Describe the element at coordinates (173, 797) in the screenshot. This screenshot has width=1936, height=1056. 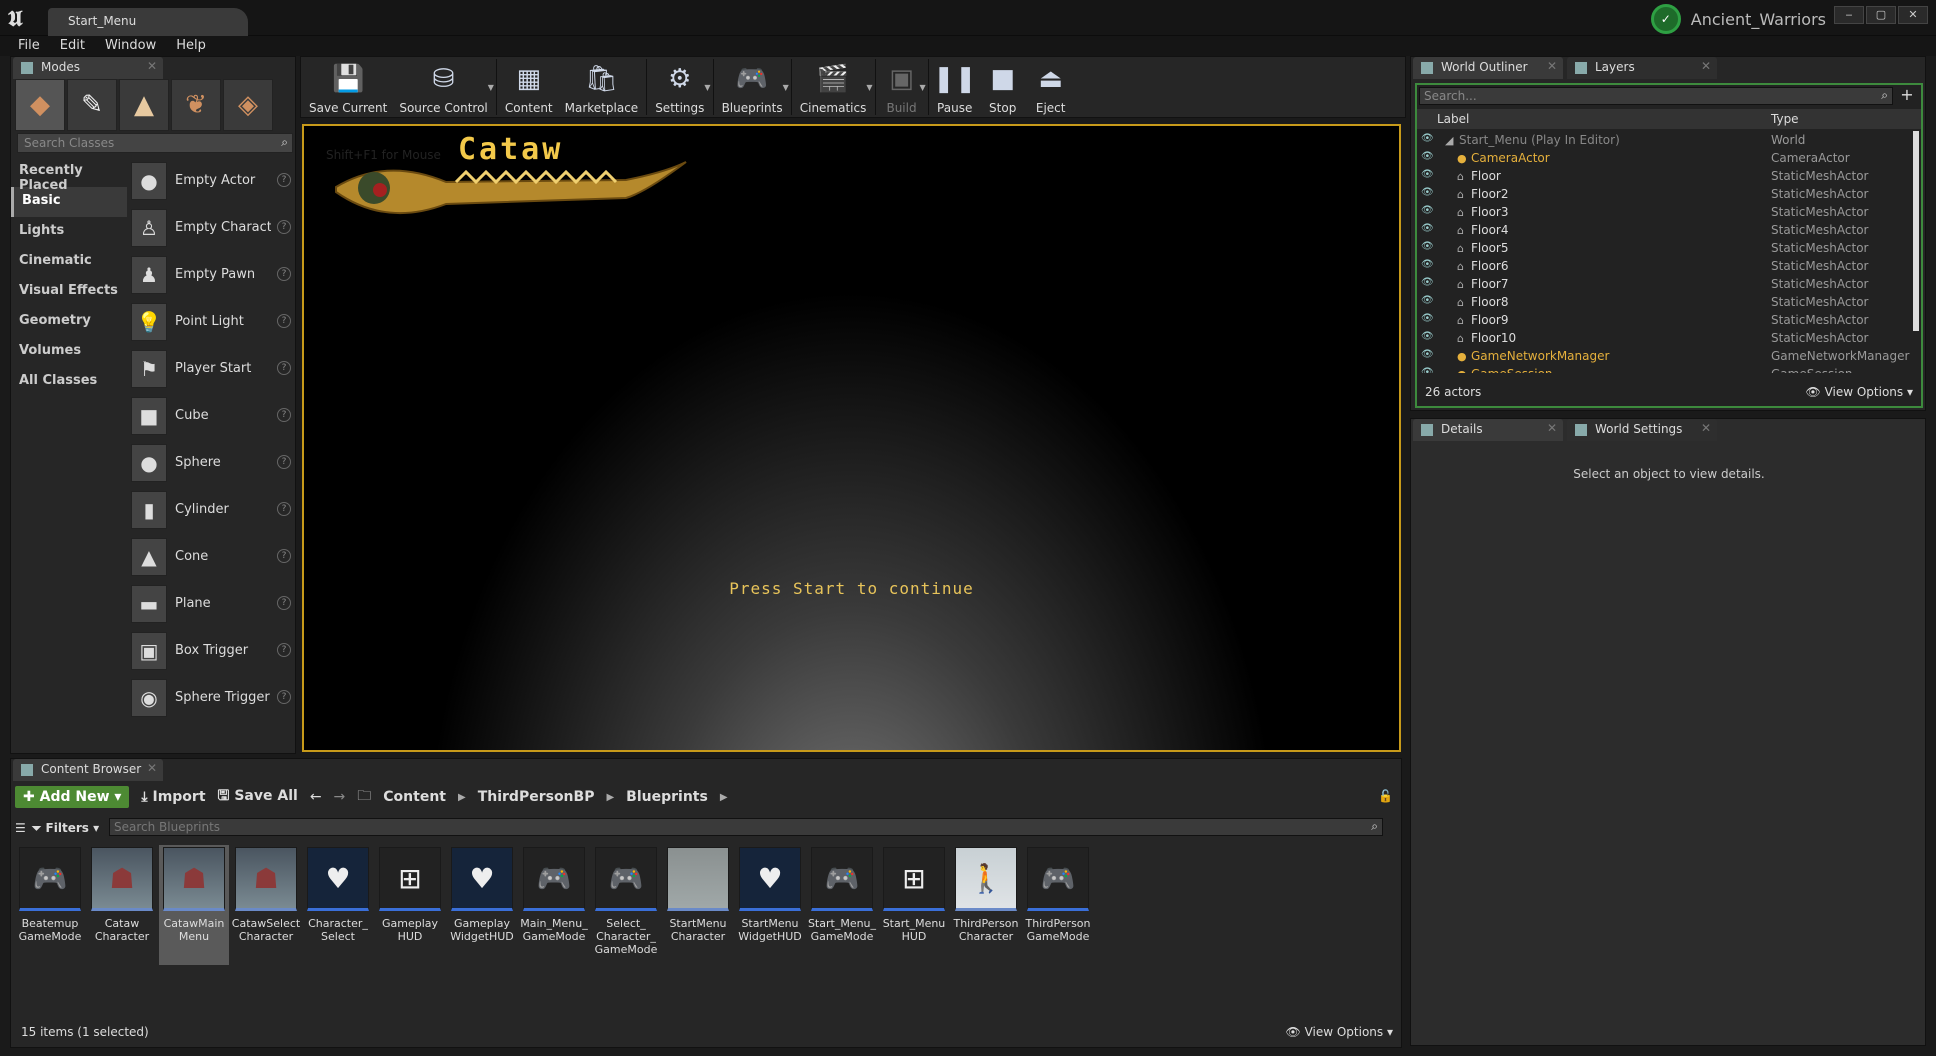
I see `import-button: ⤓ Import` at that location.